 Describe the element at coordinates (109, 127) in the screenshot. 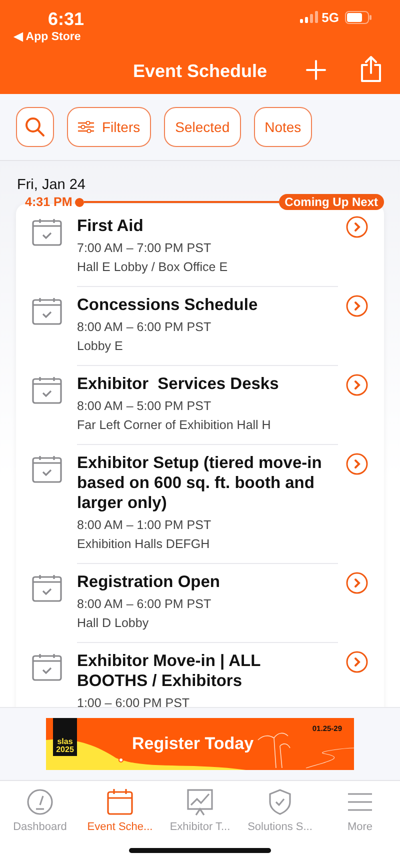

I see `filters-button: Filters` at that location.